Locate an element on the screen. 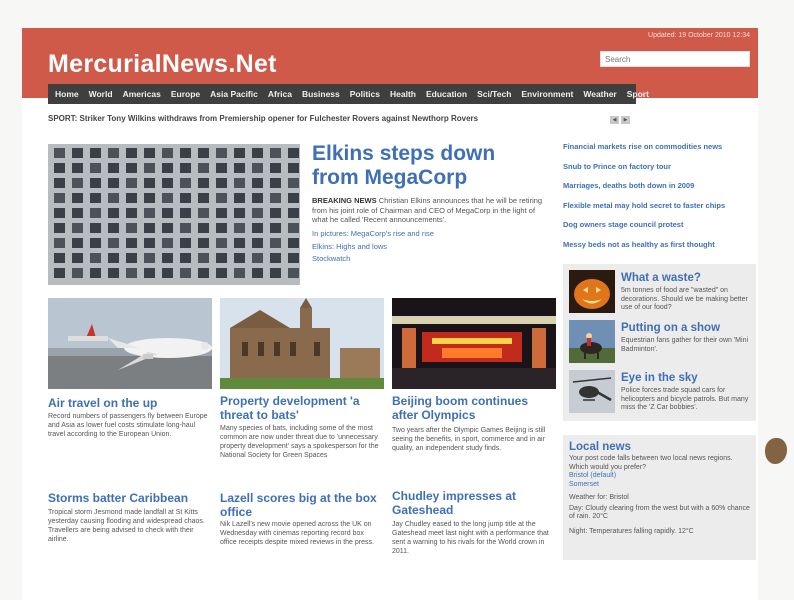 This screenshot has width=794, height=600. nav-africa: Africa is located at coordinates (280, 94).